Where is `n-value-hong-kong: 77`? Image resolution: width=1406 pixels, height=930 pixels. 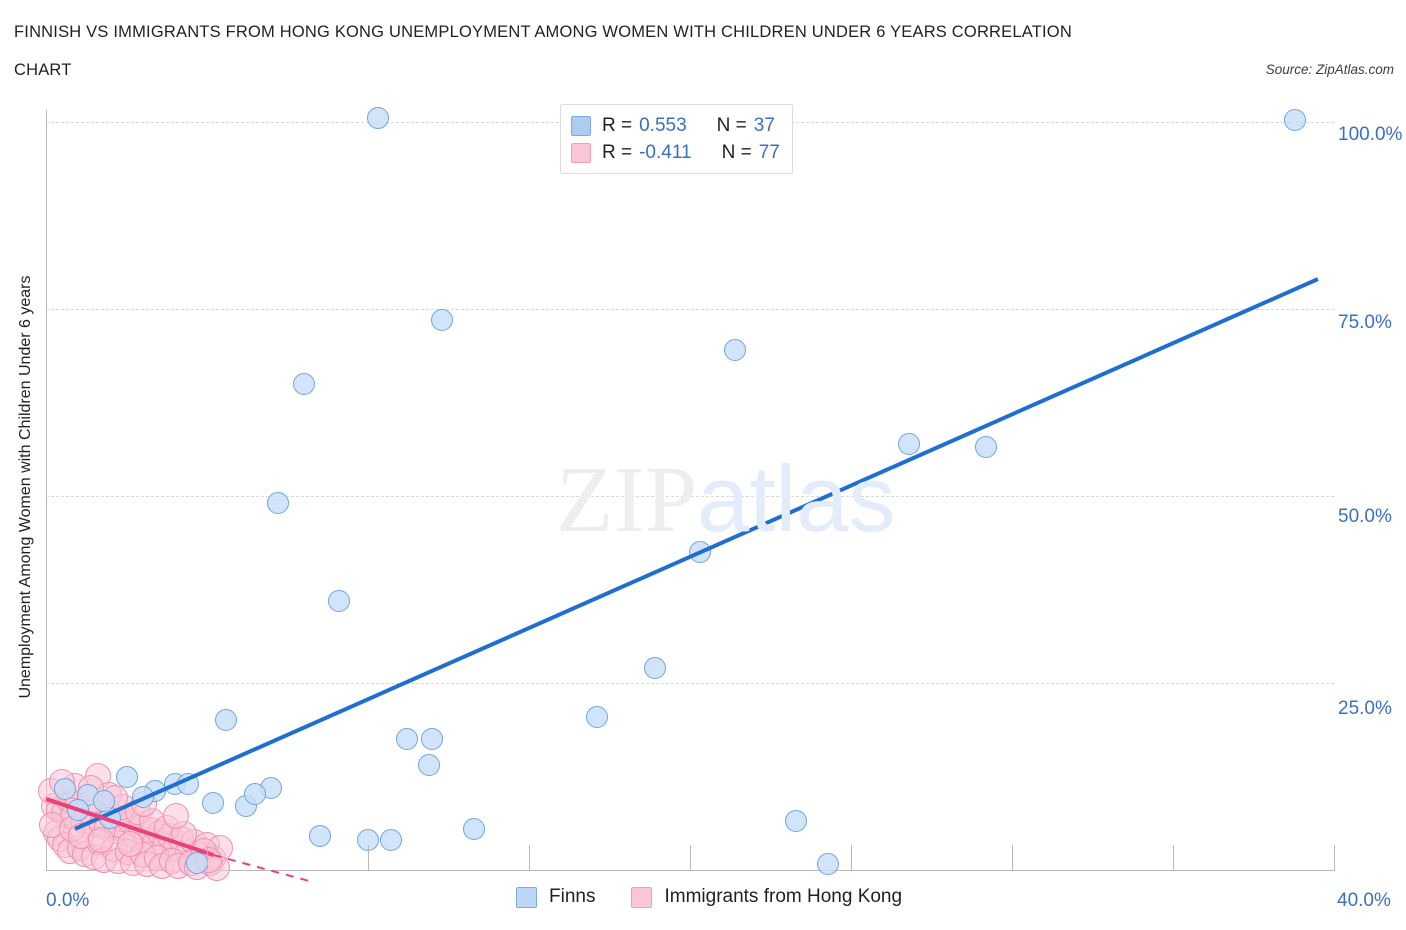 n-value-hong-kong: 77 is located at coordinates (769, 152).